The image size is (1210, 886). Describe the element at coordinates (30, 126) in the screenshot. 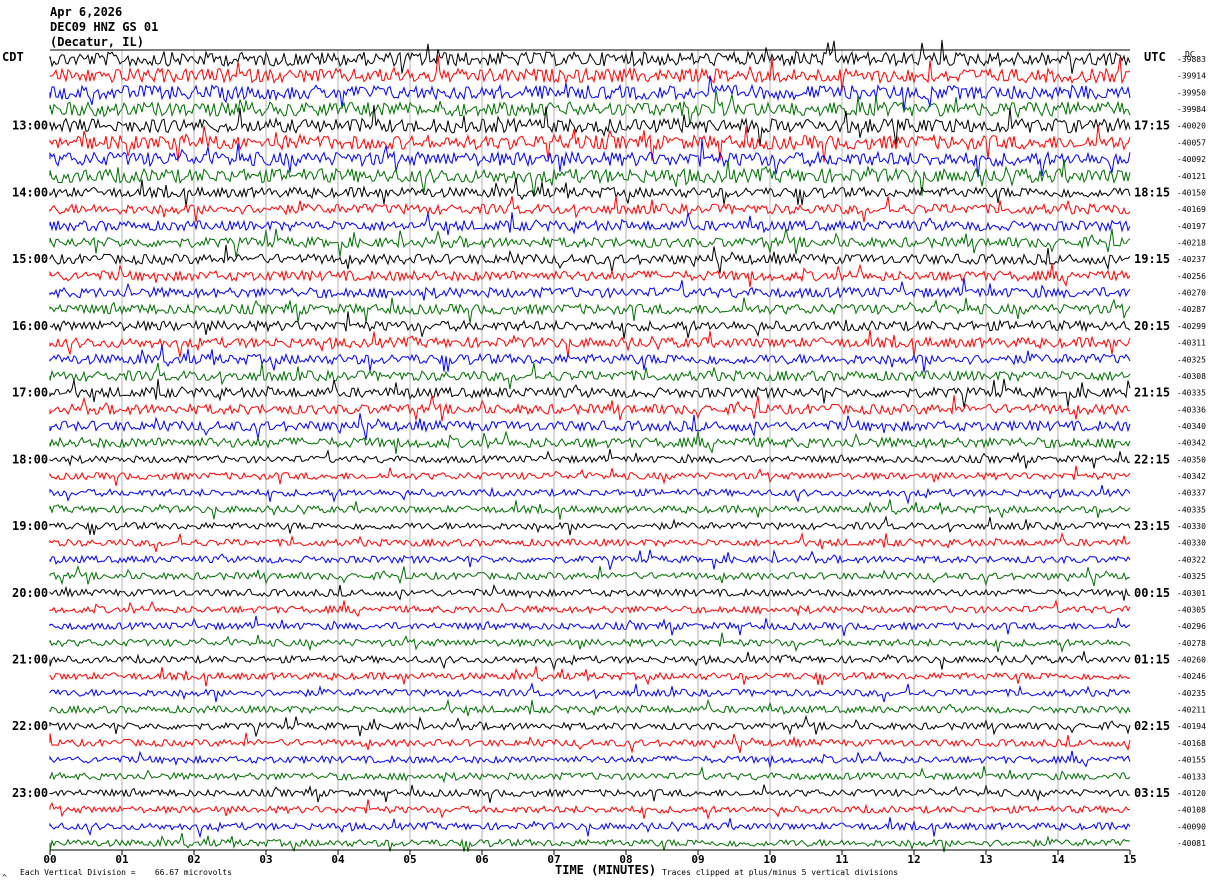

I see `left-hour-label: 13:00` at that location.